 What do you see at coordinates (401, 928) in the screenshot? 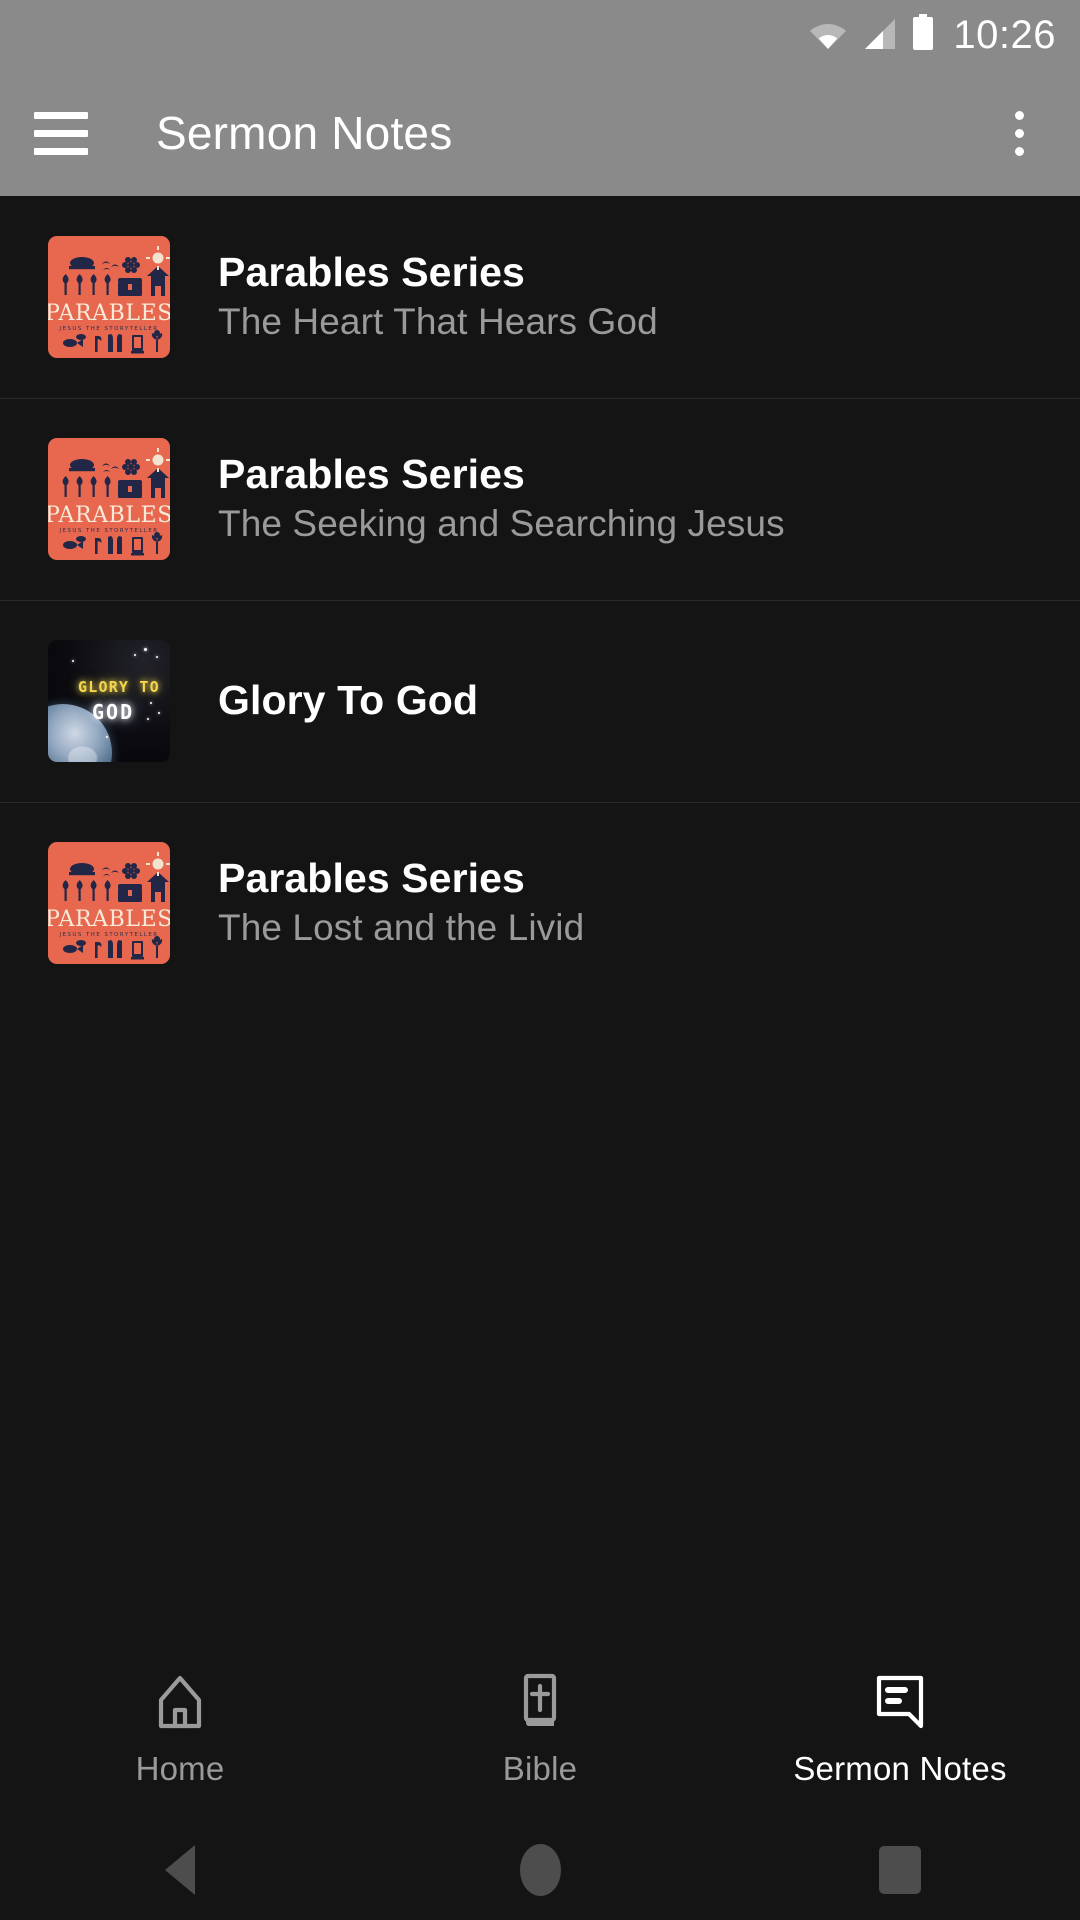
I see `list-item-subtitle: The Lost and the Livid` at bounding box center [401, 928].